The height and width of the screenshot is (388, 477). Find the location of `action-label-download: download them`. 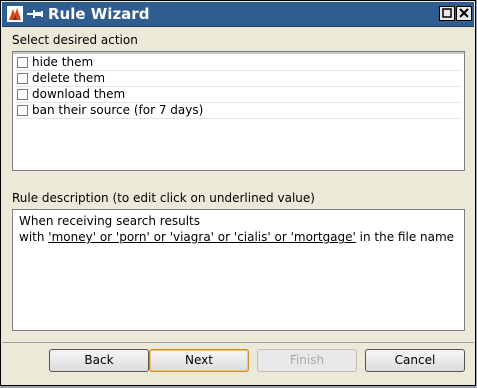

action-label-download: download them is located at coordinates (79, 94).